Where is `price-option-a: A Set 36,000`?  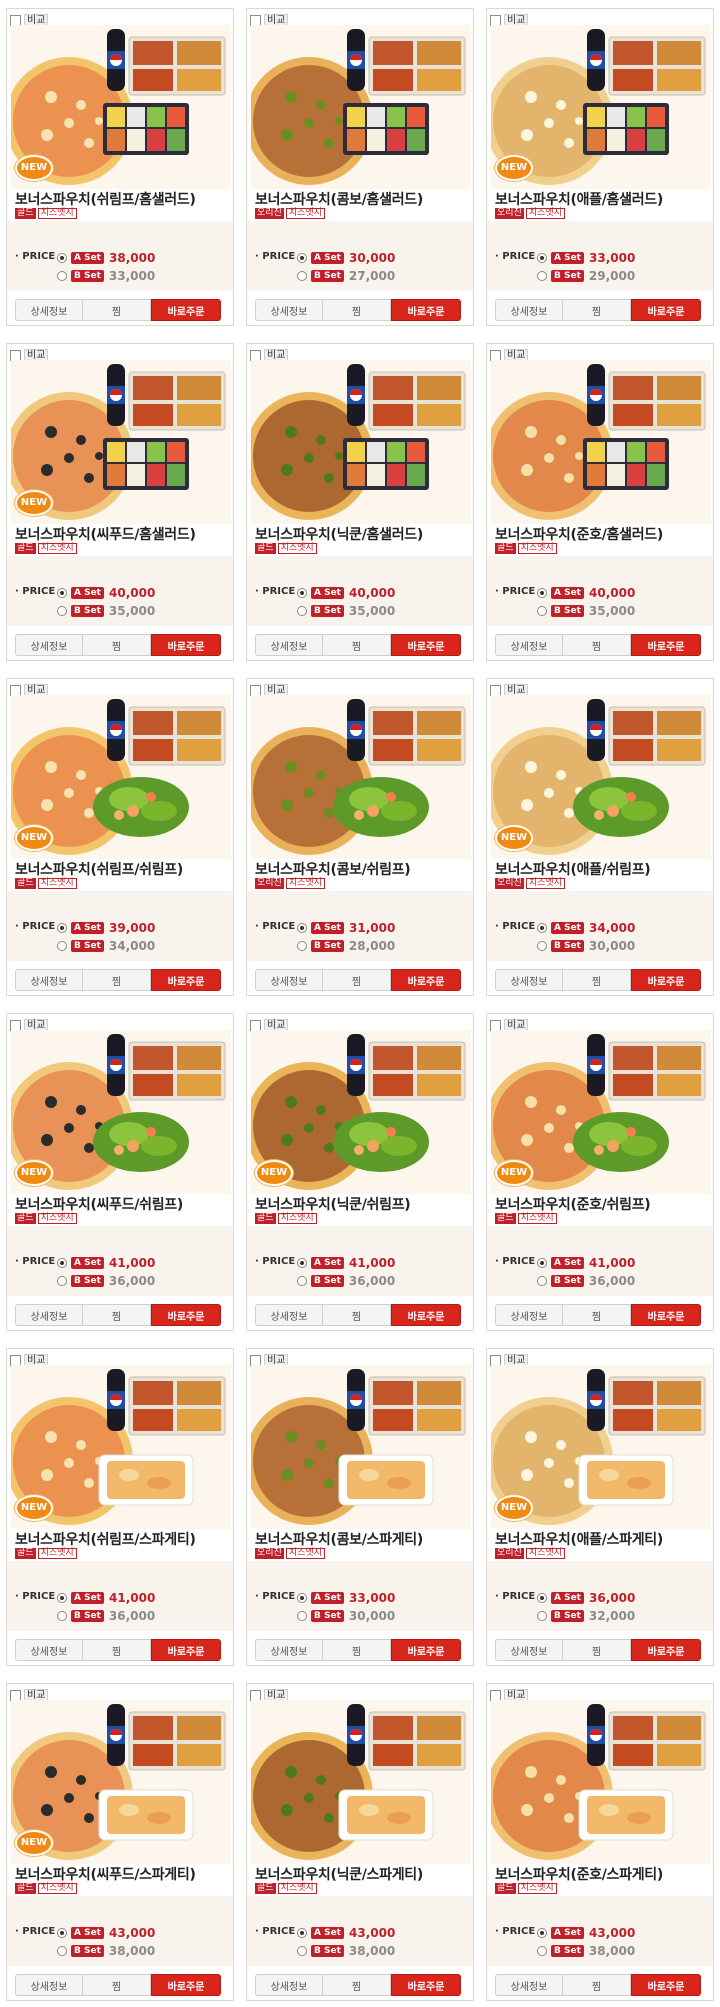
price-option-a: A Set 36,000 is located at coordinates (586, 1598).